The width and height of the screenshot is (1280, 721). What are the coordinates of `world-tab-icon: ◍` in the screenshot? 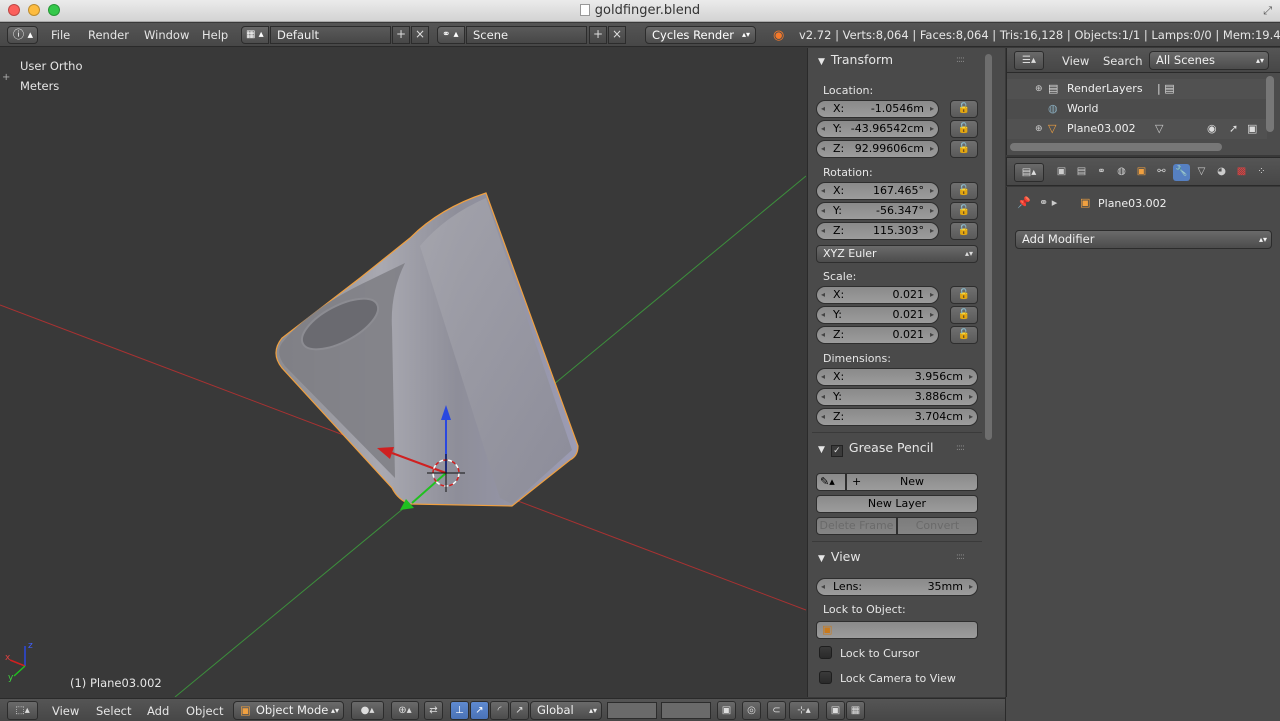 It's located at (1121, 172).